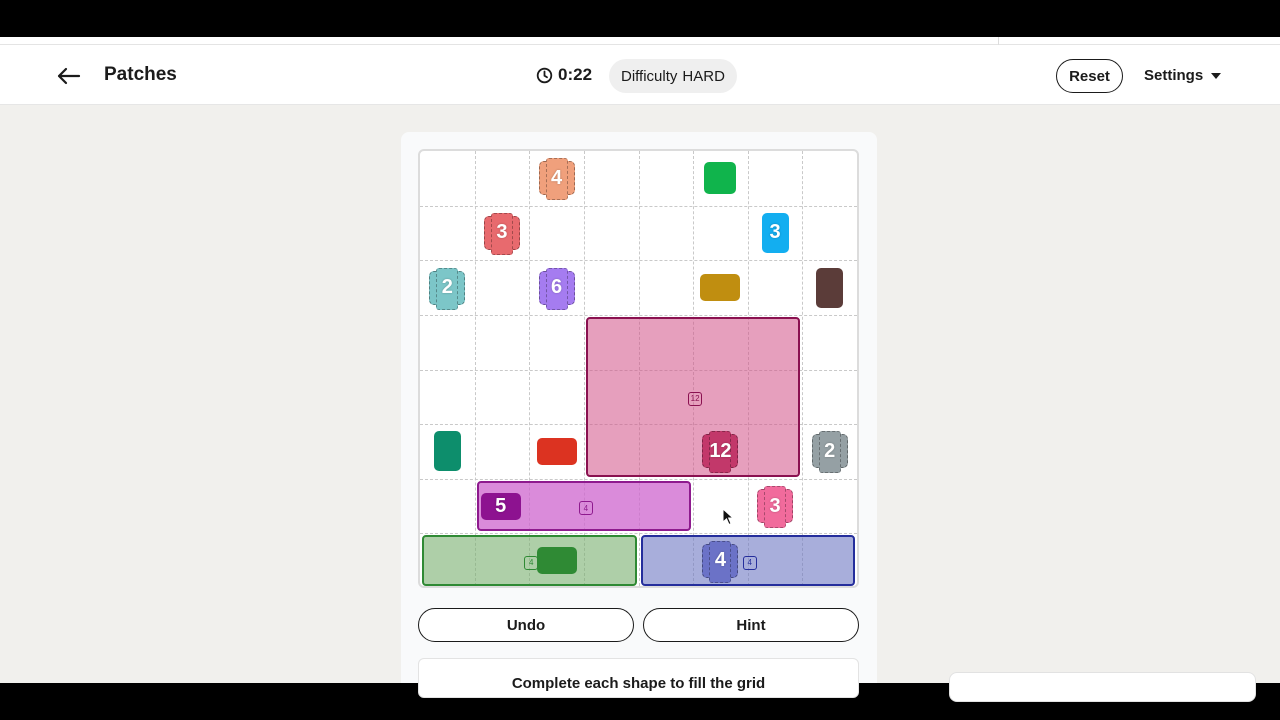  I want to click on instructions-panel: Complete each shape to fill the grid, so click(638, 678).